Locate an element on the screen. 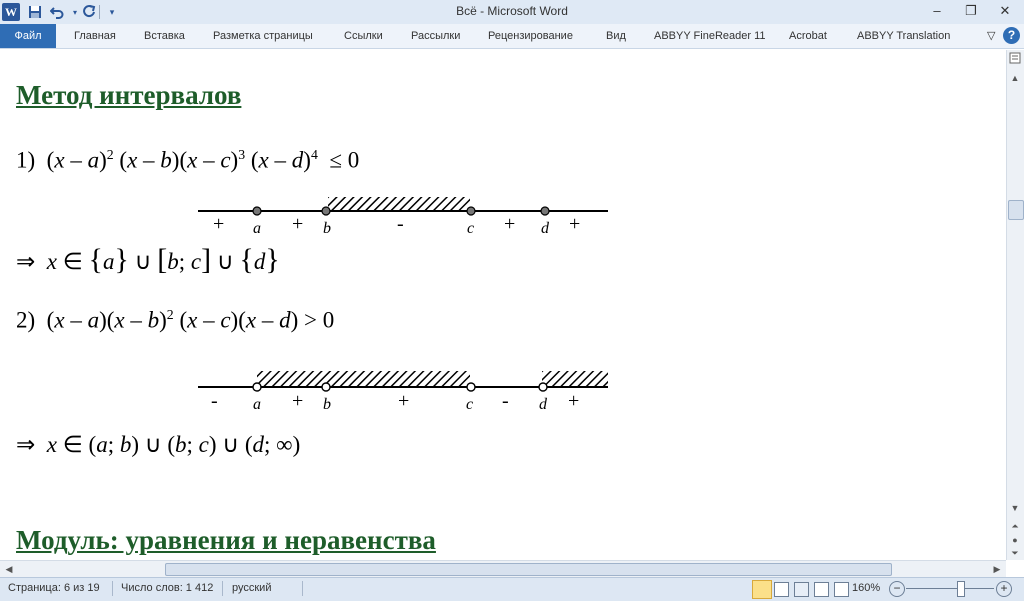  shaded-interval-b-c is located at coordinates (399, 204).